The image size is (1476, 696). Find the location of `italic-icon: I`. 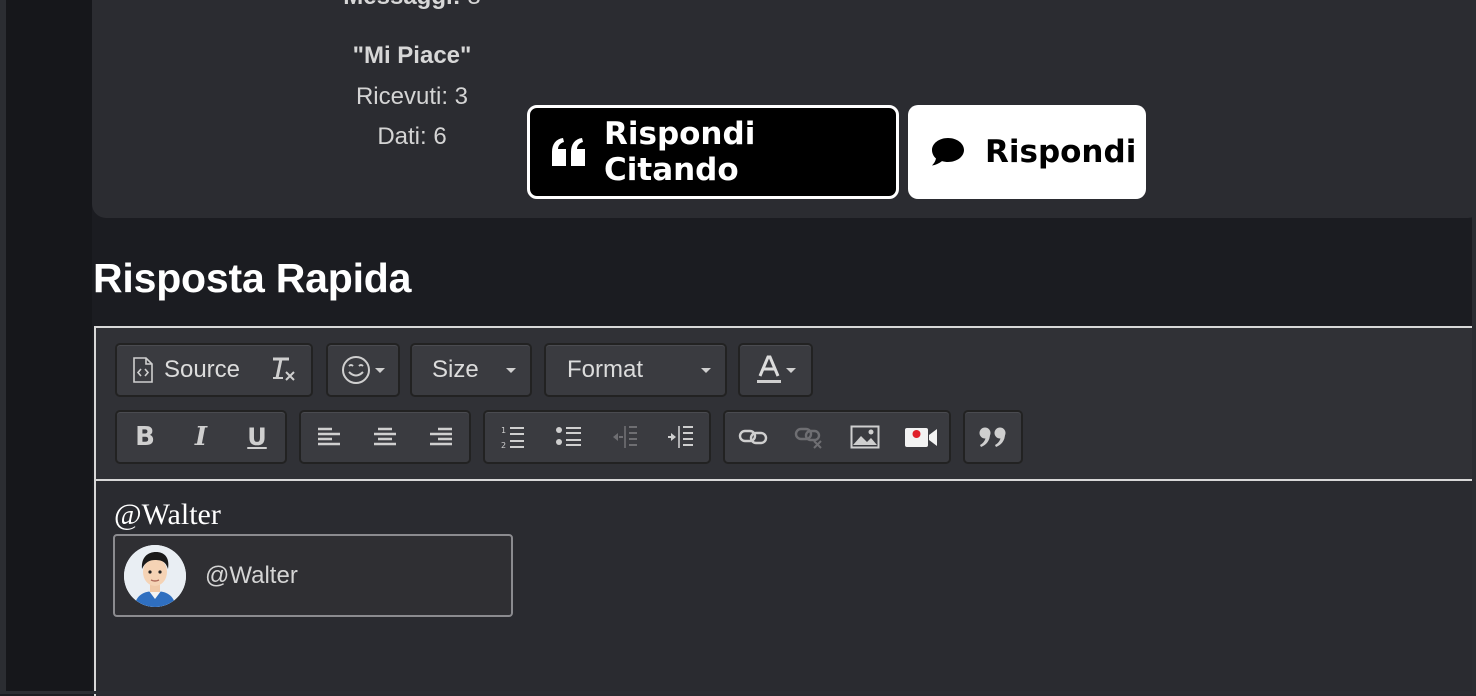

italic-icon: I is located at coordinates (201, 437).